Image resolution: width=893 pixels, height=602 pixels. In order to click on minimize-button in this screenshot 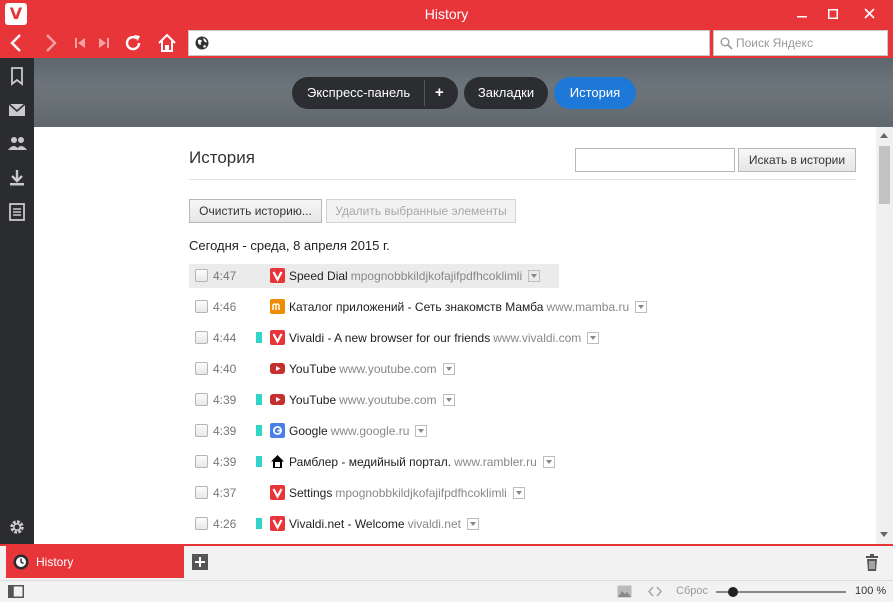, I will do `click(802, 14)`.